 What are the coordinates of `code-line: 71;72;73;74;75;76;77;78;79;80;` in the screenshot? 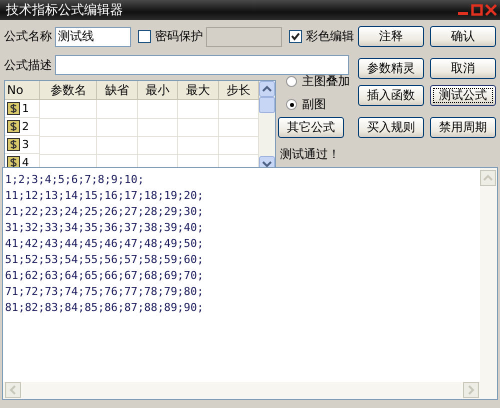 It's located at (105, 292).